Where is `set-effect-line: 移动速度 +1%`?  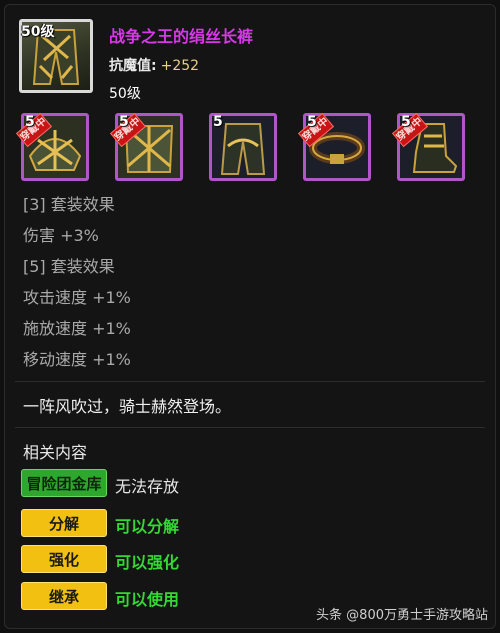
set-effect-line: 移动速度 +1% is located at coordinates (77, 359).